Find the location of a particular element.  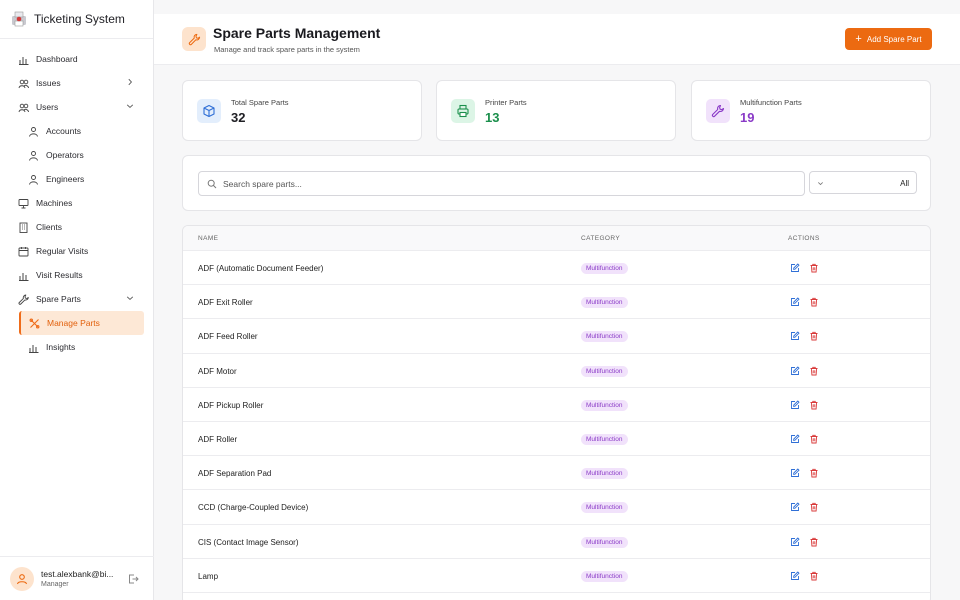

sidebar-item-label: Clients is located at coordinates (49, 227).